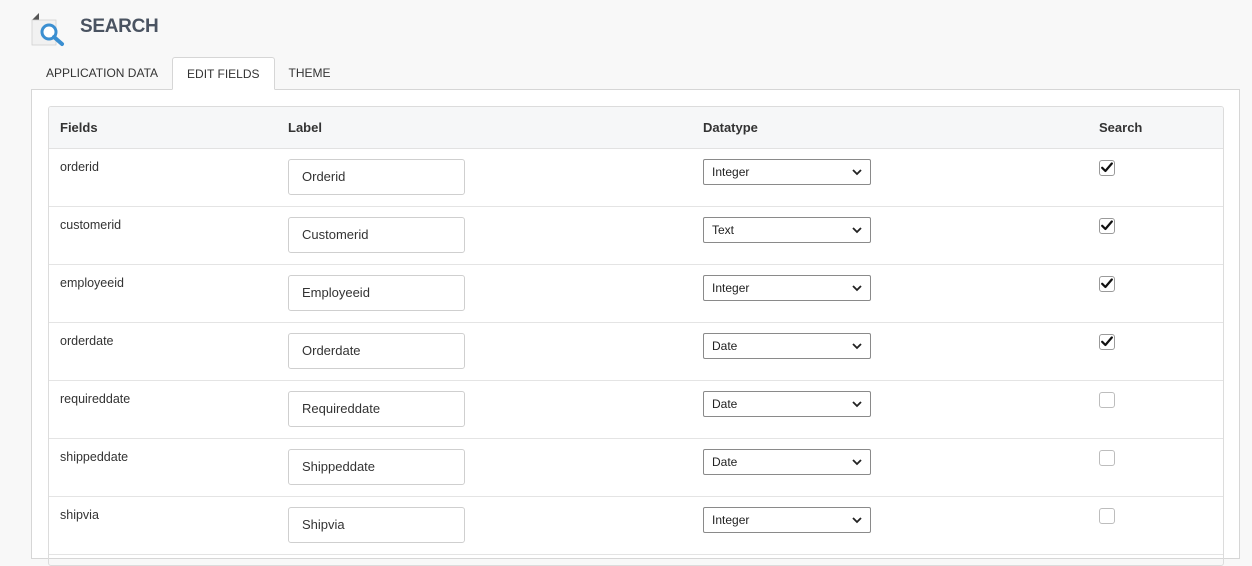 This screenshot has height=566, width=1252. What do you see at coordinates (163, 177) in the screenshot?
I see `field-name: orderid` at bounding box center [163, 177].